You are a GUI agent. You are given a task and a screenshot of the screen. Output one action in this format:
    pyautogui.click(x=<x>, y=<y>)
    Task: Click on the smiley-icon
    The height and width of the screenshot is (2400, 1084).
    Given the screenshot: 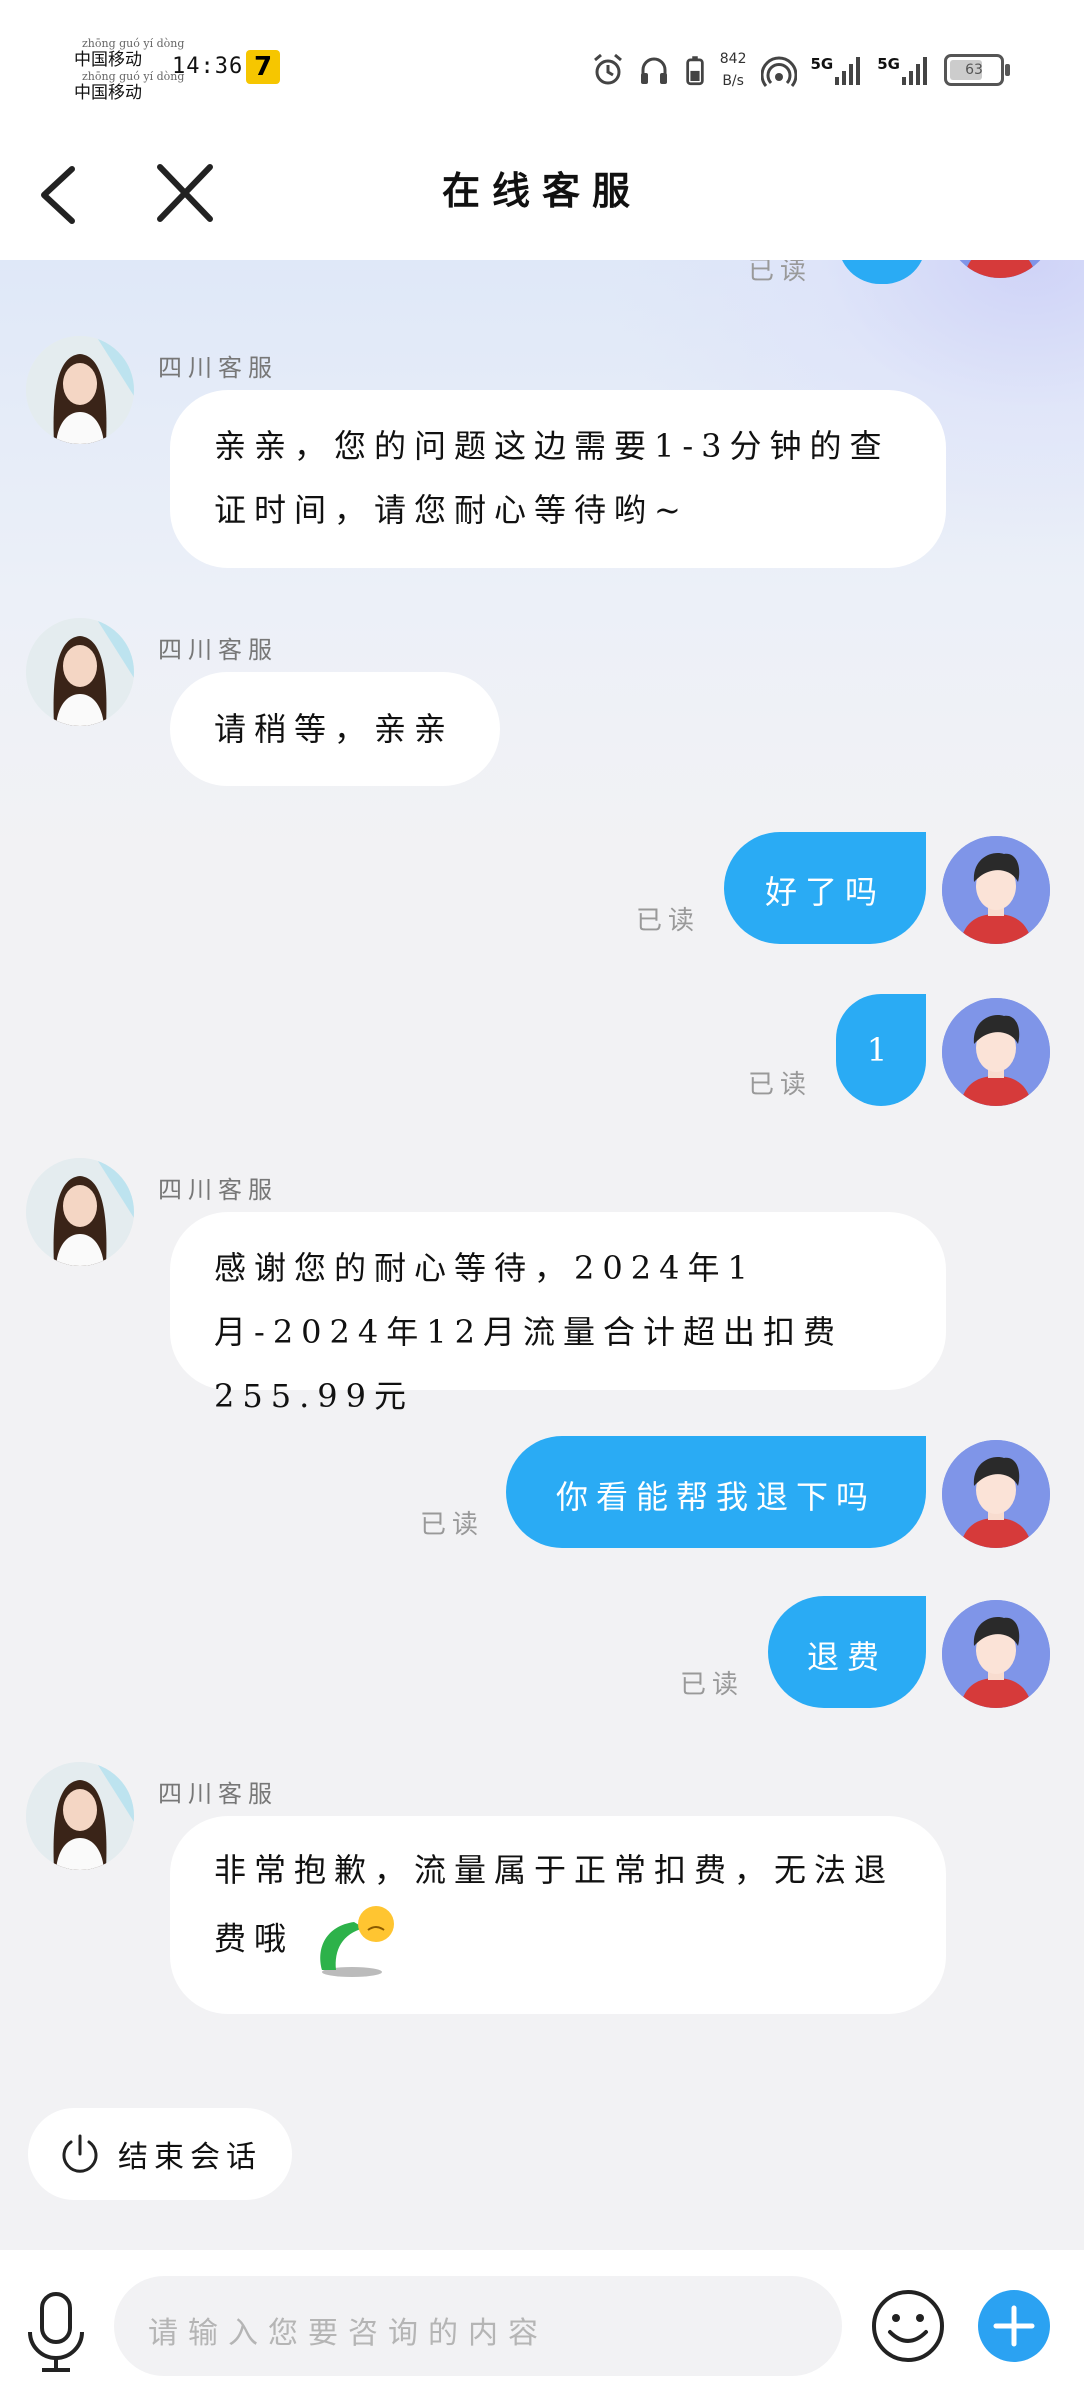 What is the action you would take?
    pyautogui.click(x=908, y=2326)
    